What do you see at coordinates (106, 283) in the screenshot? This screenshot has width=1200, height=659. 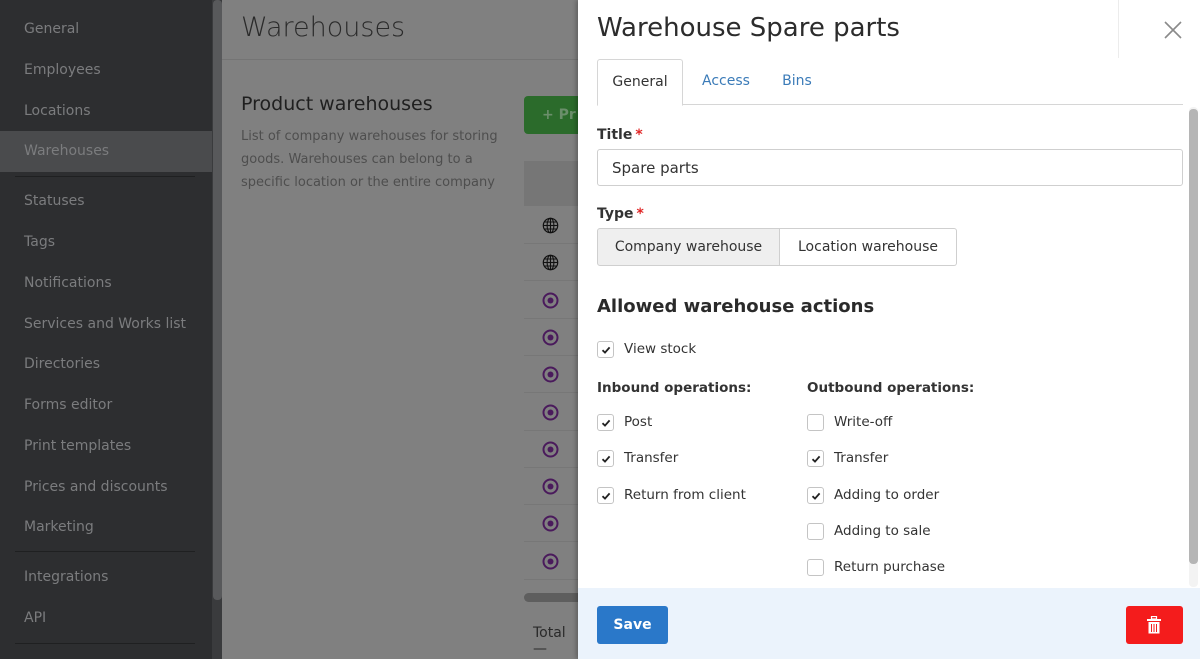 I see `sidebar-item-notifications: Notifications` at bounding box center [106, 283].